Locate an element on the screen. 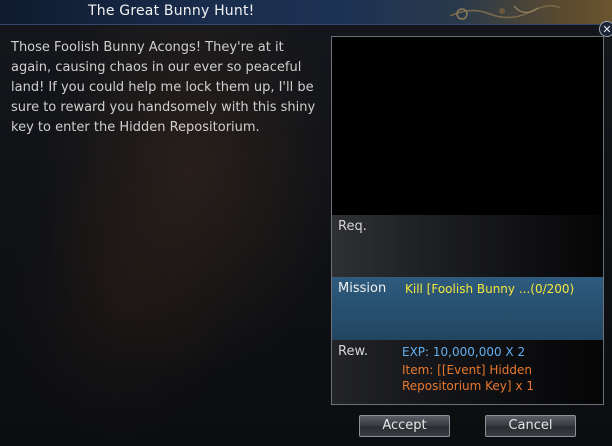 This screenshot has width=612, height=446. reward-label: Rew. is located at coordinates (353, 351).